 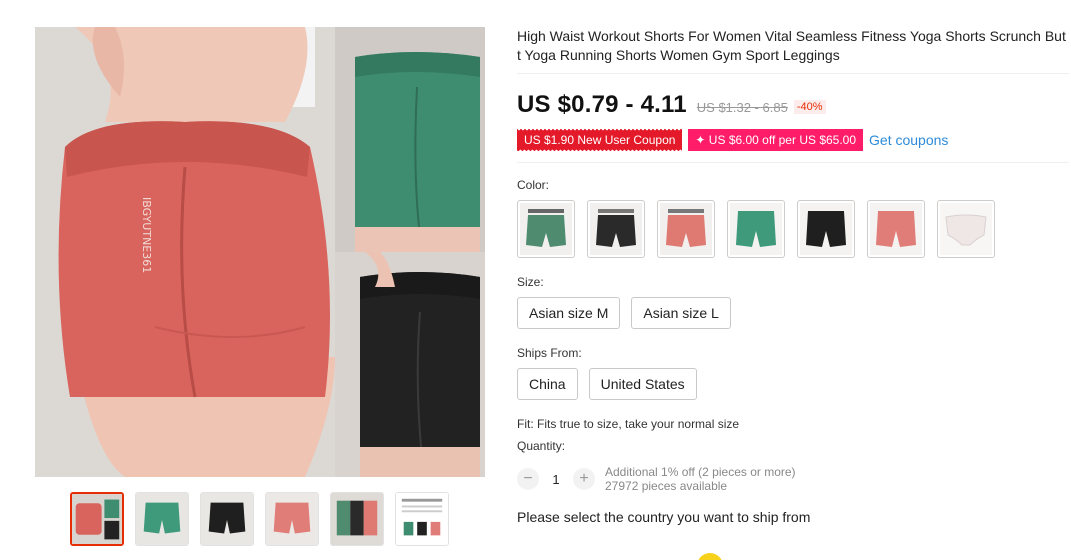 What do you see at coordinates (549, 353) in the screenshot?
I see `ships-from-label: Ships From:` at bounding box center [549, 353].